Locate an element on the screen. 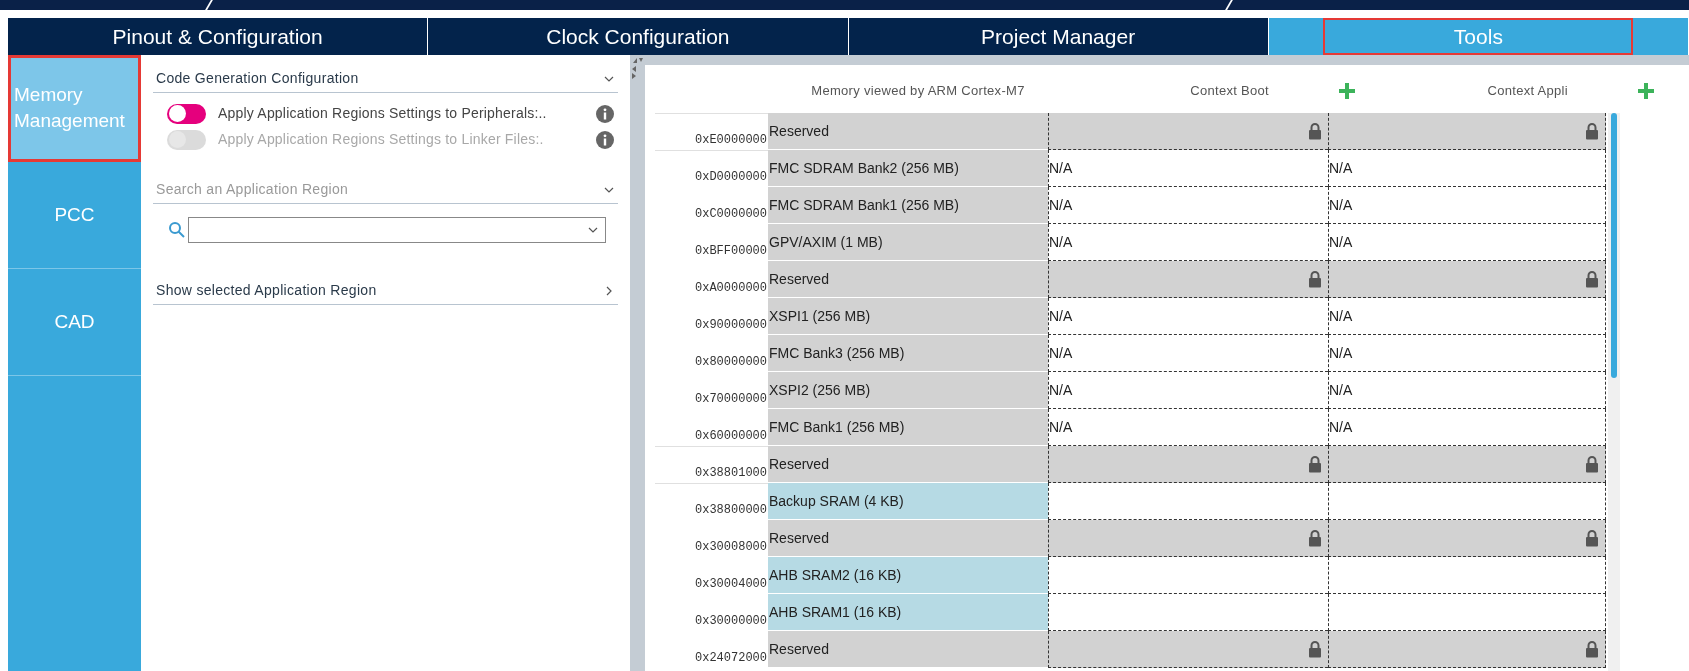  address-label: 0x70000000 is located at coordinates (731, 399).